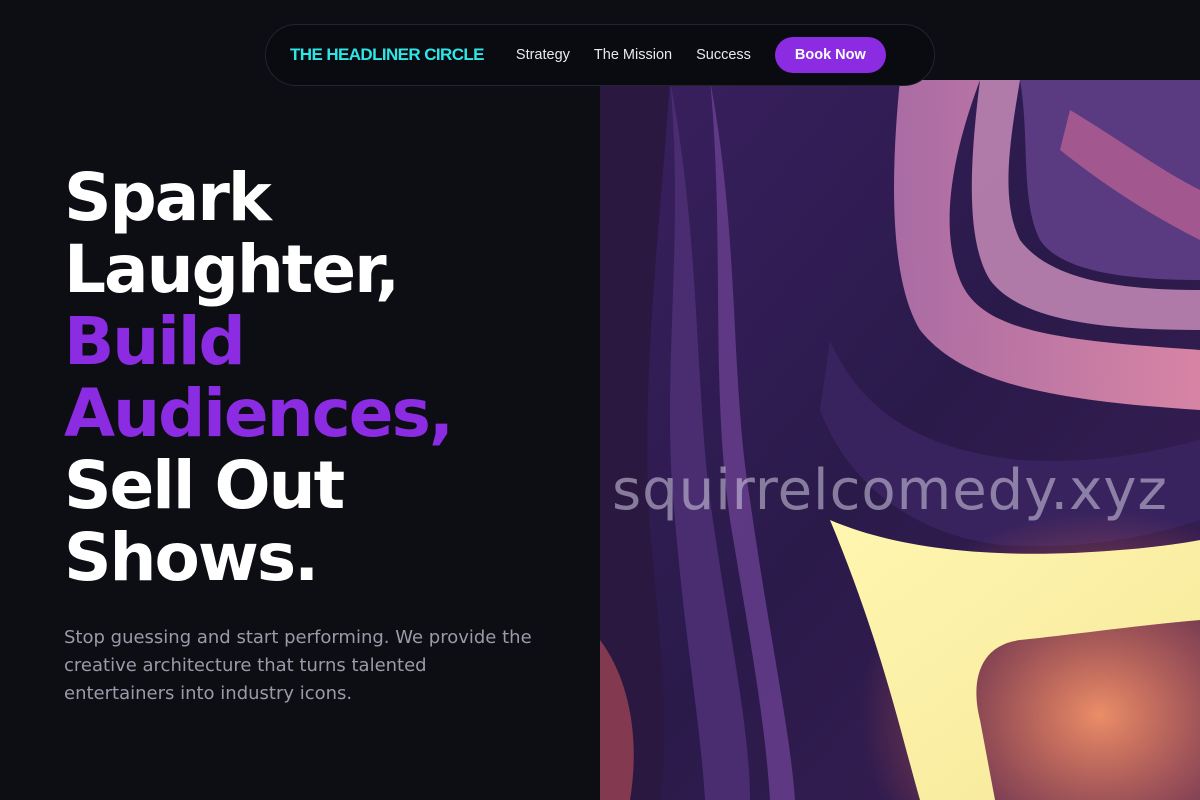 This screenshot has width=1200, height=800. Describe the element at coordinates (387, 55) in the screenshot. I see `brand-logo: THE HEADLINER CIRCLE` at that location.